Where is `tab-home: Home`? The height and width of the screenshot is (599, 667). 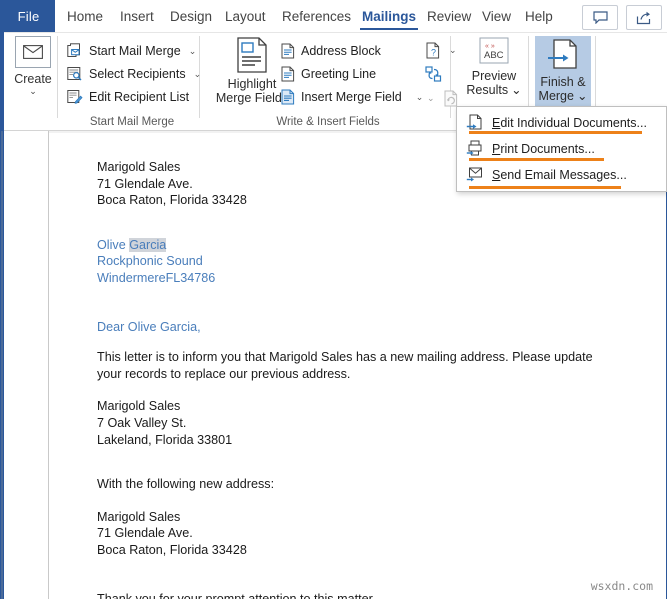 tab-home: Home is located at coordinates (85, 16).